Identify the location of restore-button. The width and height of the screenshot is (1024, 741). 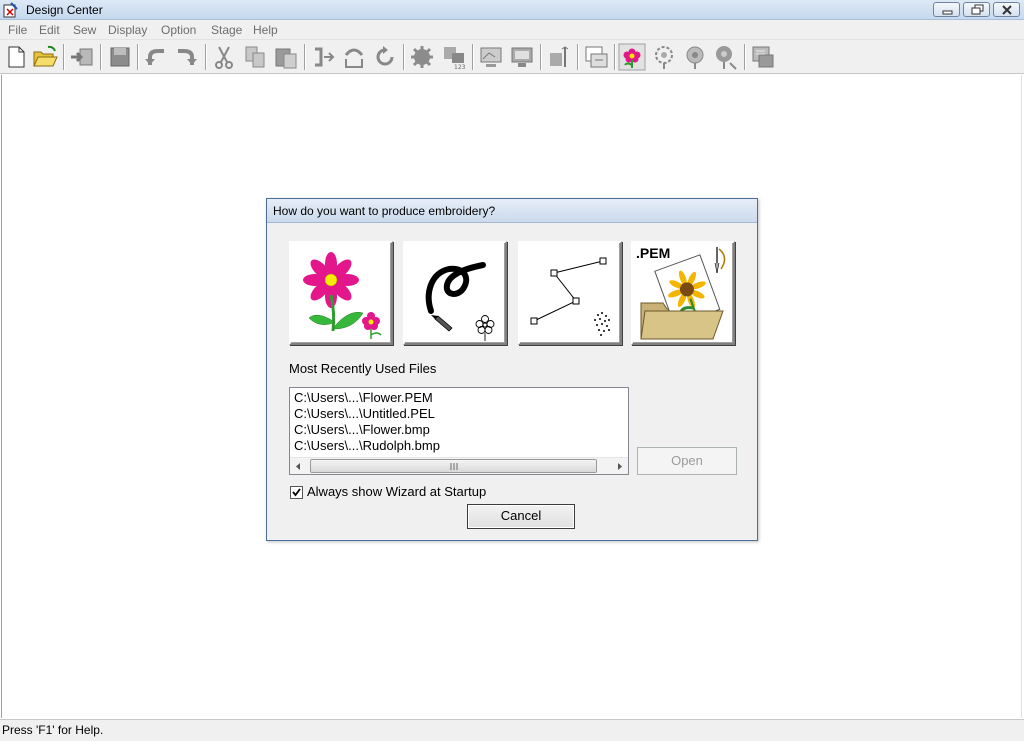
(976, 9).